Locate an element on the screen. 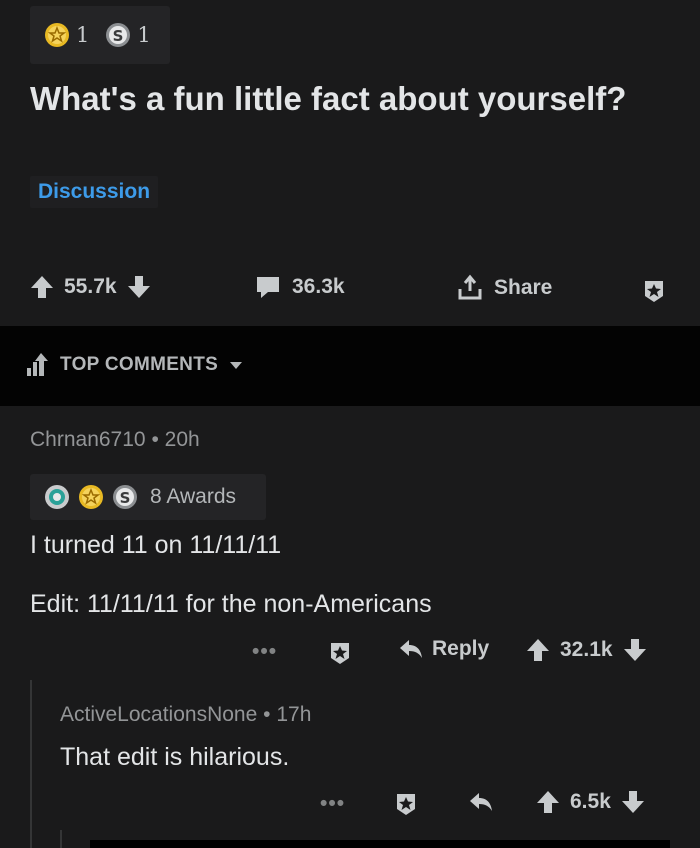 This screenshot has height=848, width=700. comment-age: 20h is located at coordinates (182, 439).